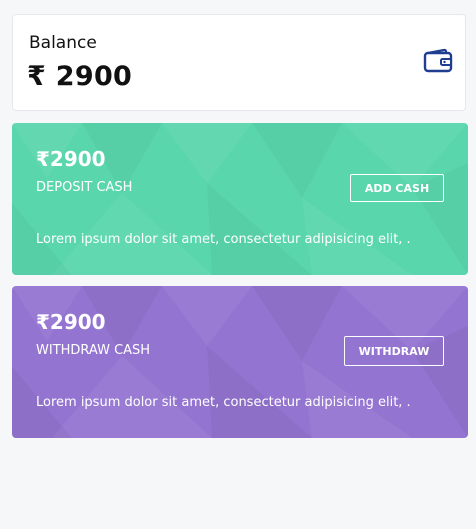  What do you see at coordinates (63, 43) in the screenshot?
I see `balance-title: Balance` at bounding box center [63, 43].